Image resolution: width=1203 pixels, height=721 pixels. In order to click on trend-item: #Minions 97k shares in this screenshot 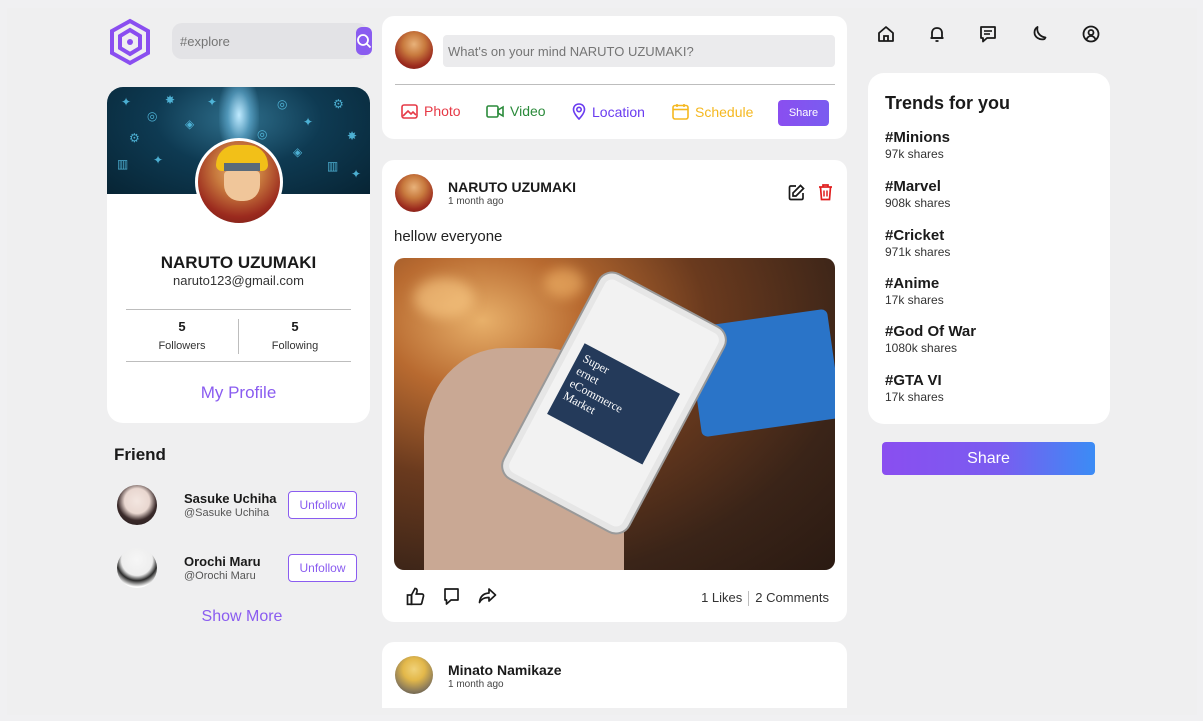, I will do `click(917, 145)`.